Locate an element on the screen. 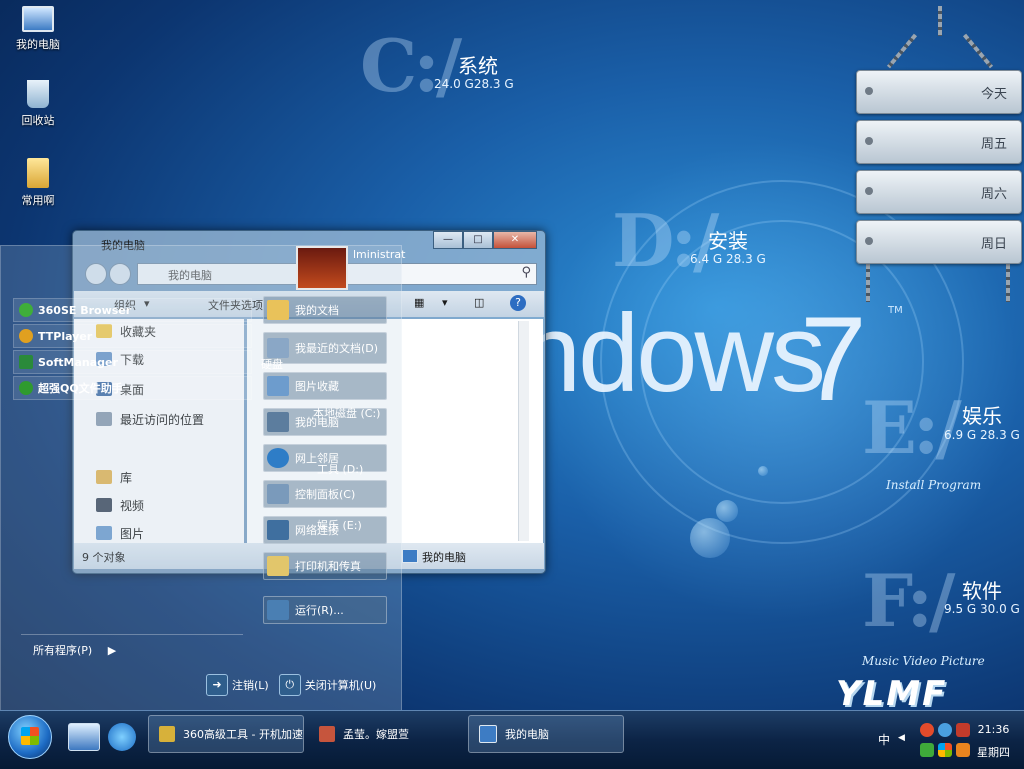 The image size is (1024, 769). water-drop-icon is located at coordinates (945, 730).